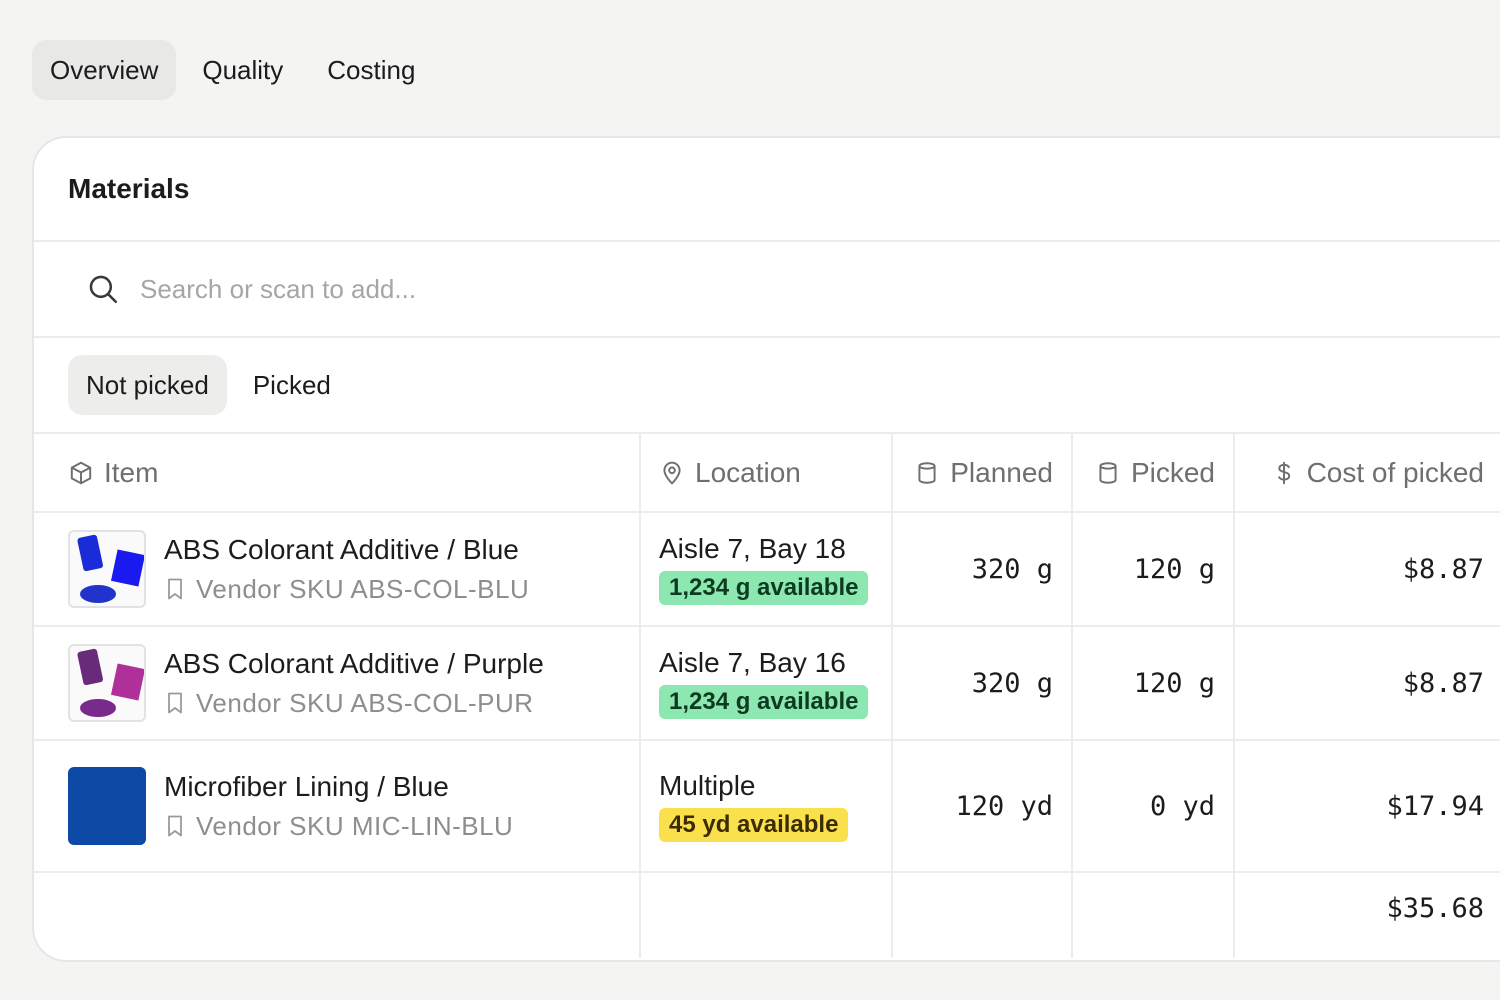 The image size is (1500, 1000). I want to click on column-label: Planned, so click(1001, 472).